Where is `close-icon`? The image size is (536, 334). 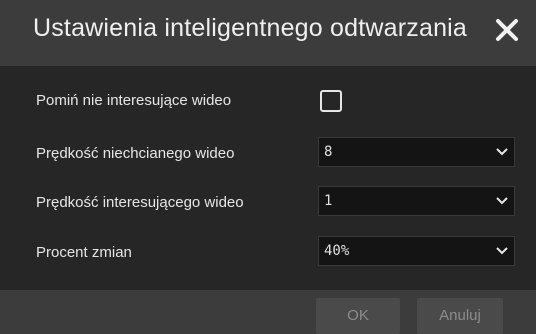
close-icon is located at coordinates (507, 30).